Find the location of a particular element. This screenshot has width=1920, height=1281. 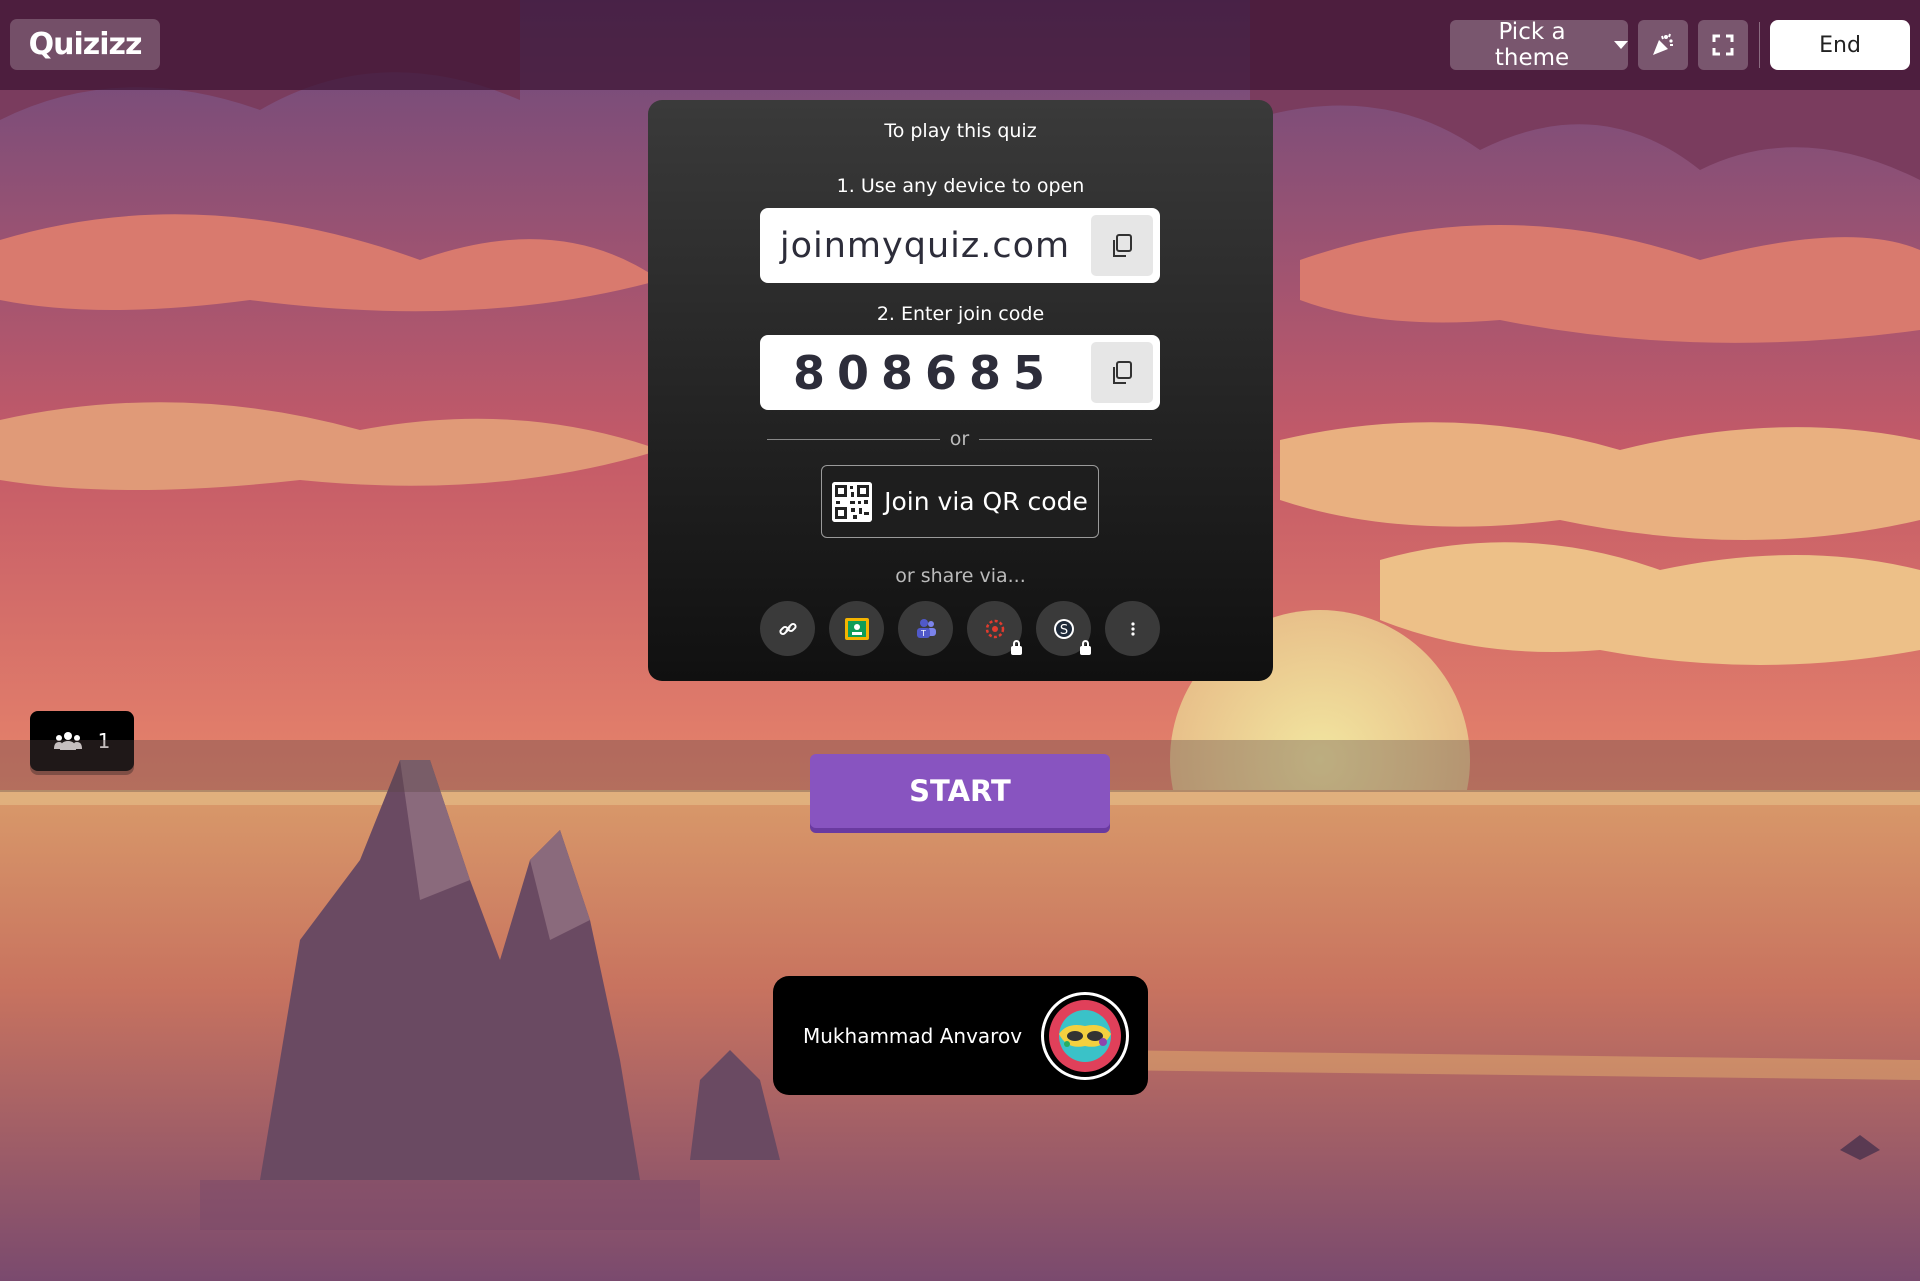

google-classroom-icon is located at coordinates (856, 628).